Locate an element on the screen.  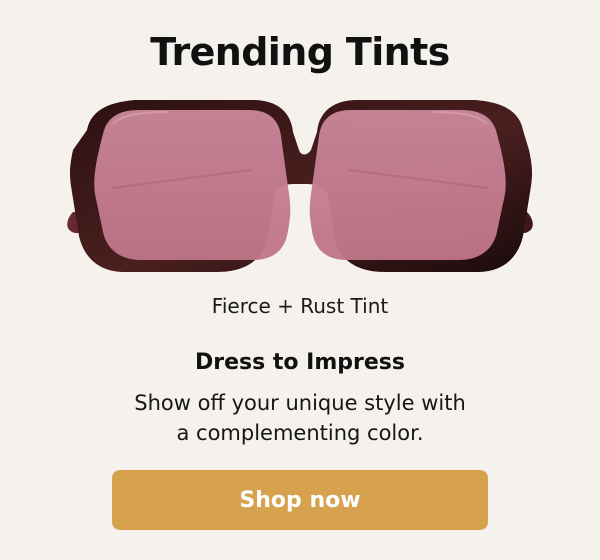
right-lens is located at coordinates (407, 185).